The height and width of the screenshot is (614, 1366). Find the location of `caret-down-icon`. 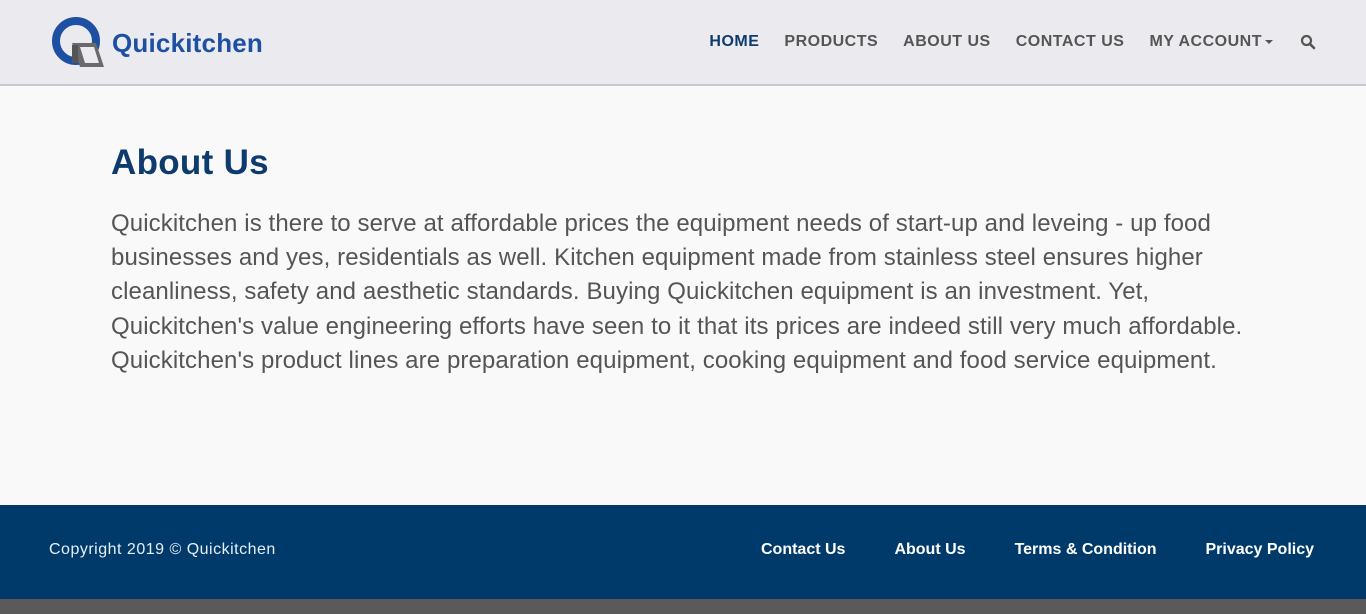

caret-down-icon is located at coordinates (1269, 41).